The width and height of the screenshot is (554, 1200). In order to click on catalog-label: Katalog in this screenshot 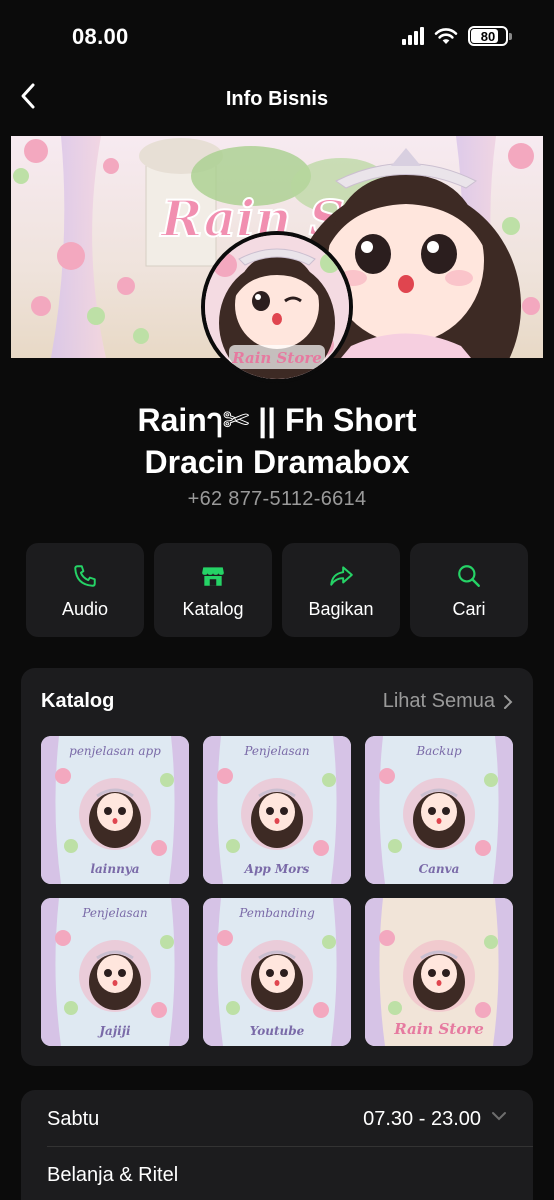, I will do `click(213, 609)`.